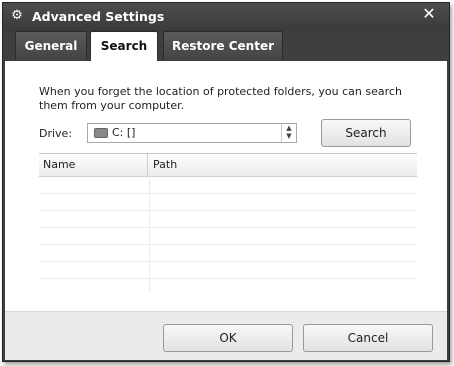 This screenshot has width=454, height=366. Describe the element at coordinates (223, 45) in the screenshot. I see `tab-restore-center: Restore Center` at that location.